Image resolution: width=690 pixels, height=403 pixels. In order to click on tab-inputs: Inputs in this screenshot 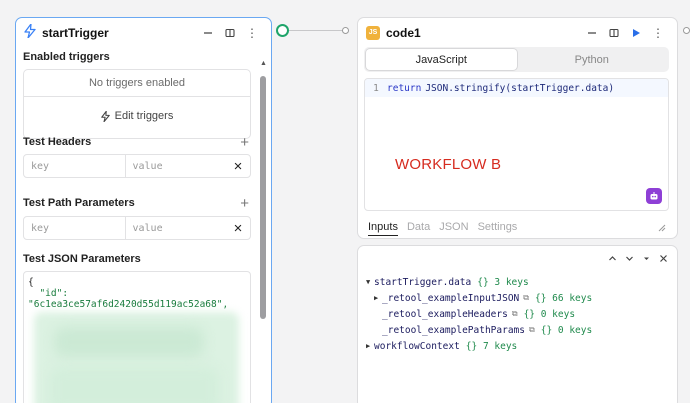, I will do `click(383, 228)`.